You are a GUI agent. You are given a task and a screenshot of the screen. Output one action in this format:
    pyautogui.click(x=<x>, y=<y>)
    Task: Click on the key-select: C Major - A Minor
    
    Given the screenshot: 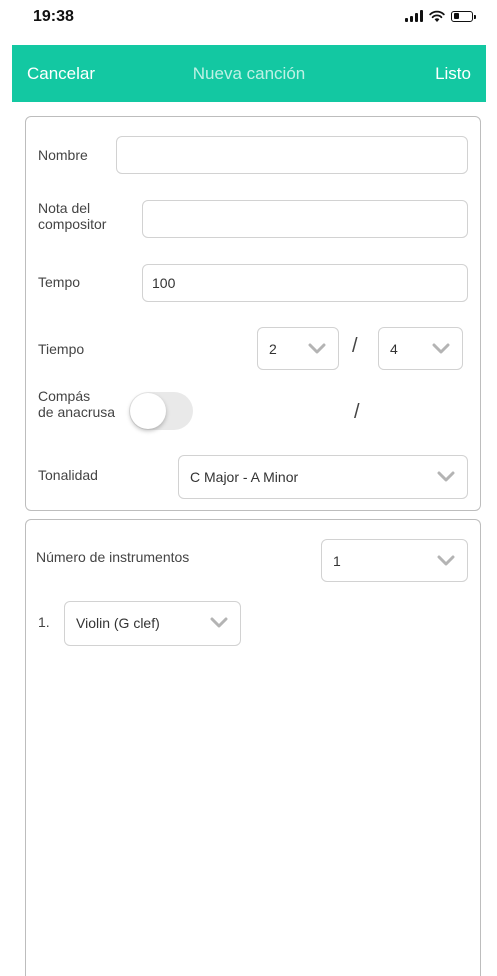 What is the action you would take?
    pyautogui.click(x=323, y=477)
    